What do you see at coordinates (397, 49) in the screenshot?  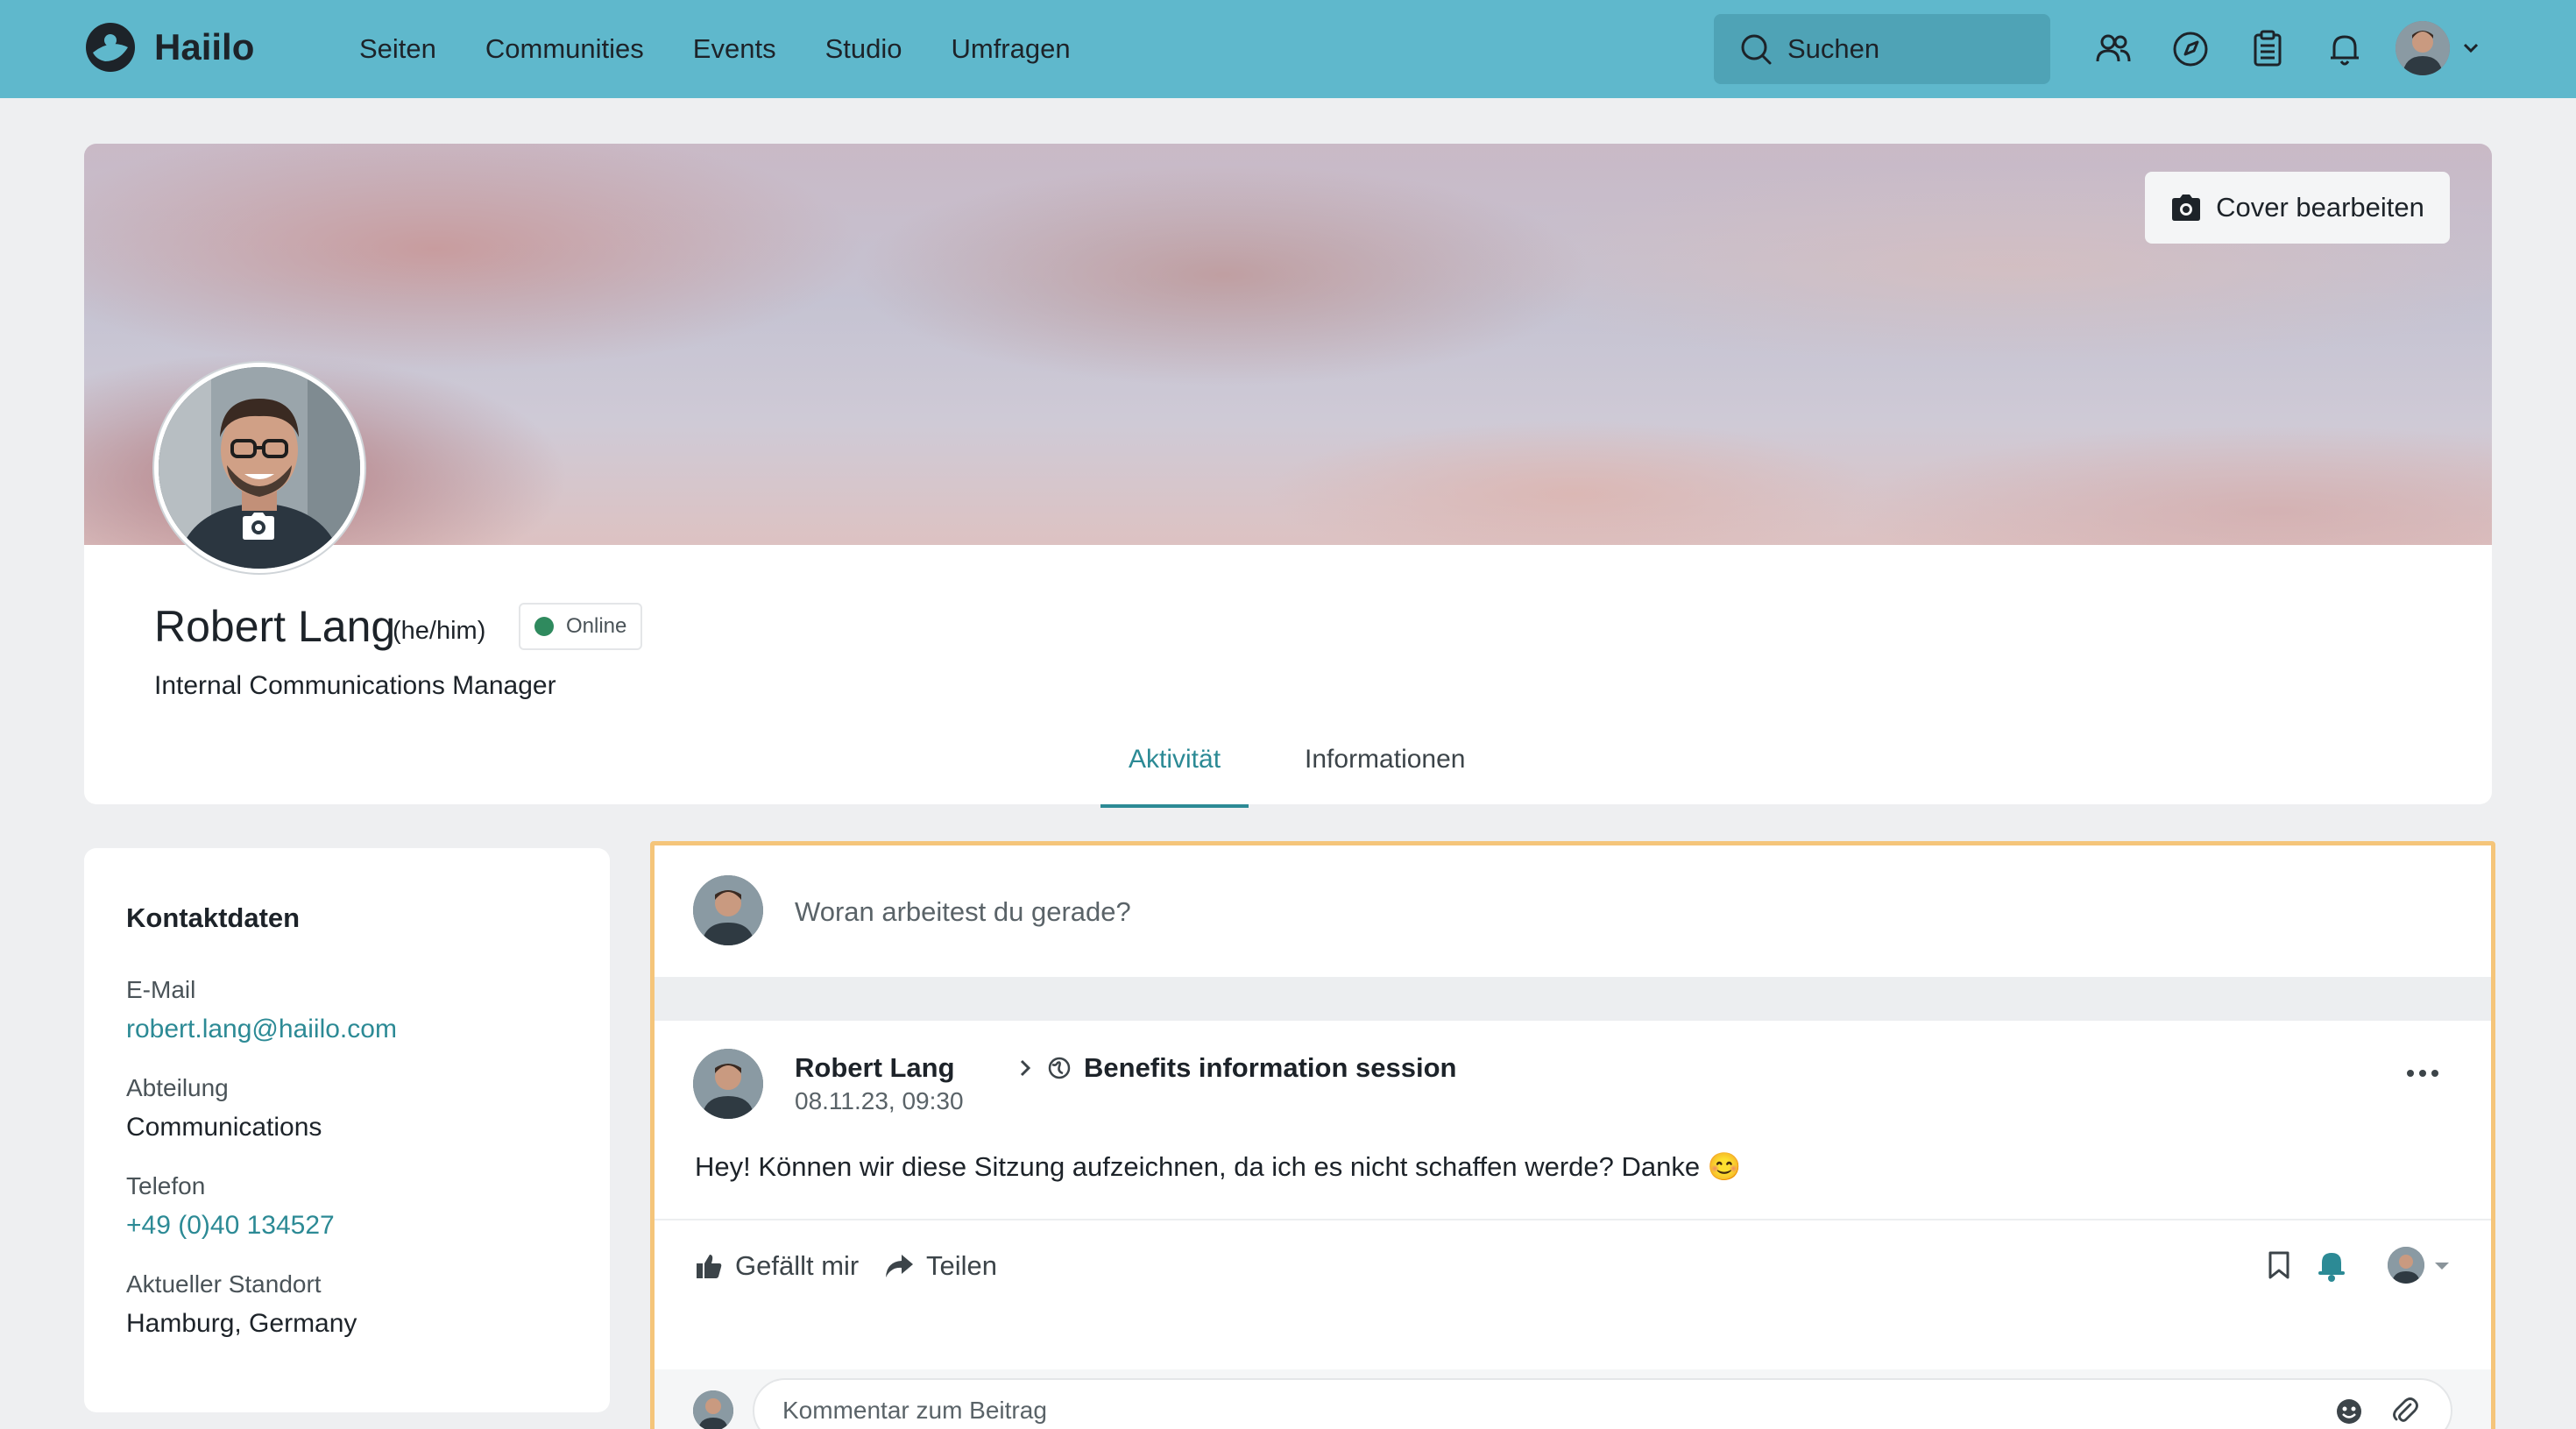 I see `nav-item-seiten: Seiten` at bounding box center [397, 49].